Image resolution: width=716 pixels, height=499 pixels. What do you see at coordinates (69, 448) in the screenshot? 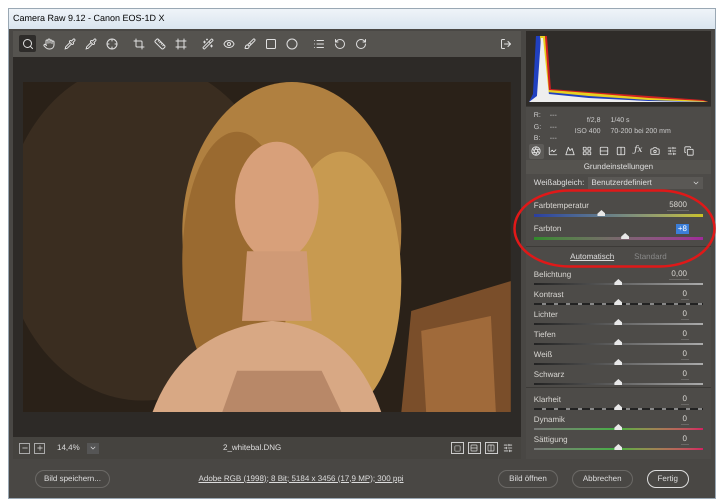
I see `zoom-level: 14,4%` at bounding box center [69, 448].